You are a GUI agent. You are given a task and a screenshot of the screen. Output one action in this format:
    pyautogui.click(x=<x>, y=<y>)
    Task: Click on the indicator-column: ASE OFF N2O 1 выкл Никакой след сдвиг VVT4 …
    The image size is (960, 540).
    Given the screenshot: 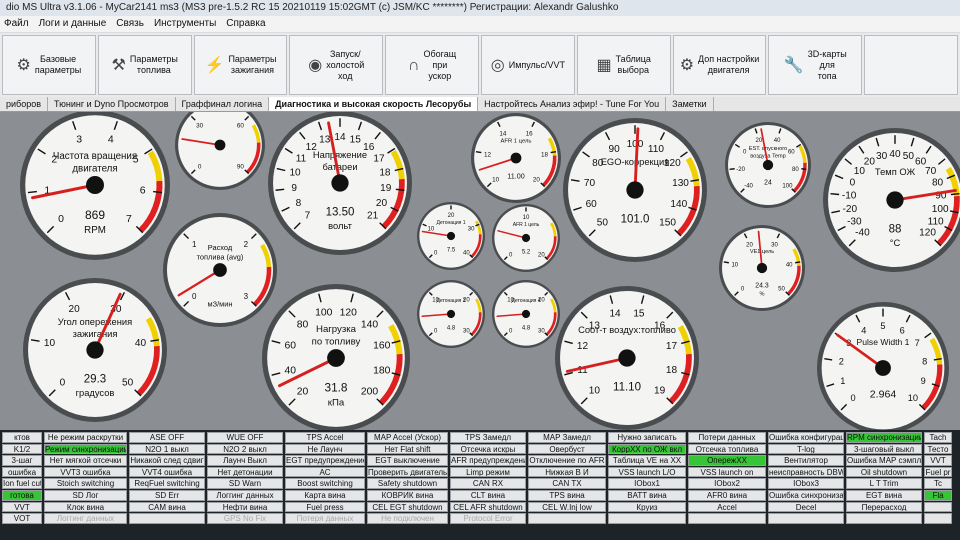 What is the action you would take?
    pyautogui.click(x=167, y=485)
    